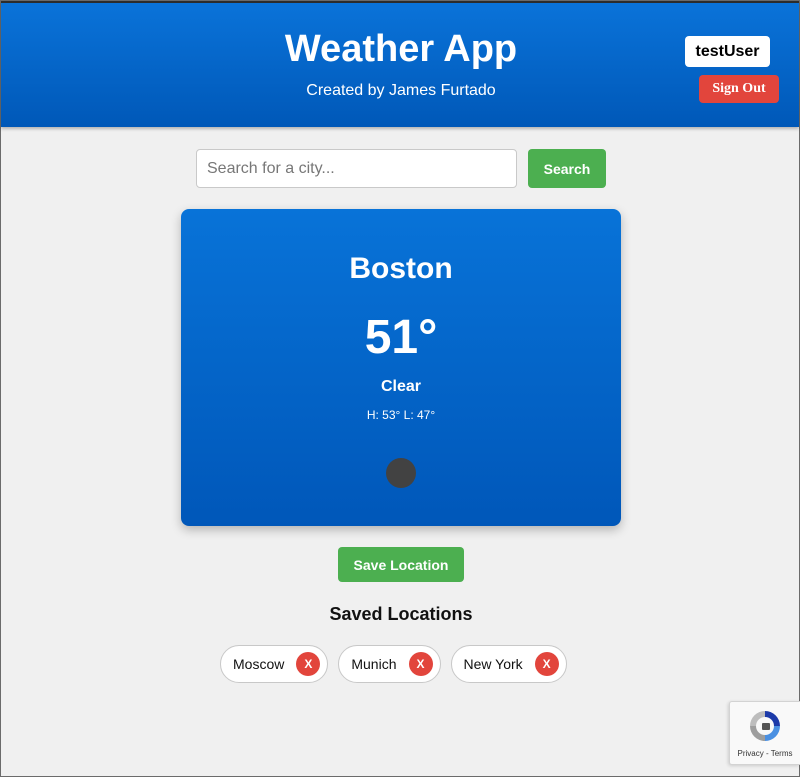 This screenshot has width=800, height=777. I want to click on app-subtitle: Created by James Furtado, so click(401, 90).